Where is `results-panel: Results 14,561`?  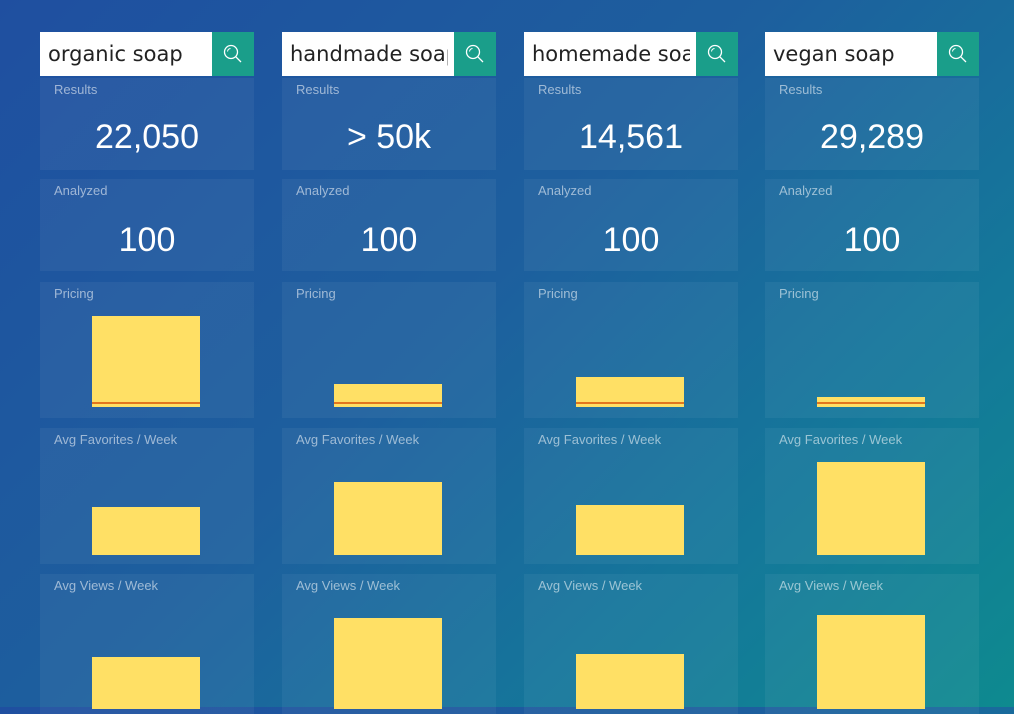 results-panel: Results 14,561 is located at coordinates (631, 124).